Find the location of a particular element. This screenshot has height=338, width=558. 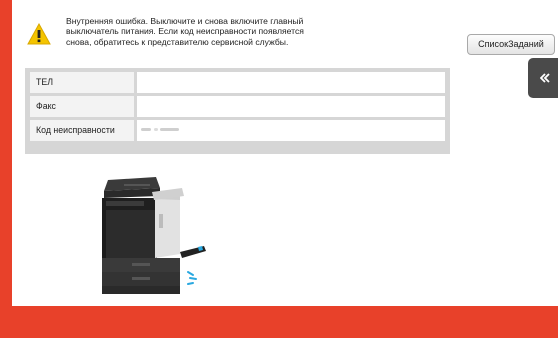

side-panel-toggle is located at coordinates (543, 78).